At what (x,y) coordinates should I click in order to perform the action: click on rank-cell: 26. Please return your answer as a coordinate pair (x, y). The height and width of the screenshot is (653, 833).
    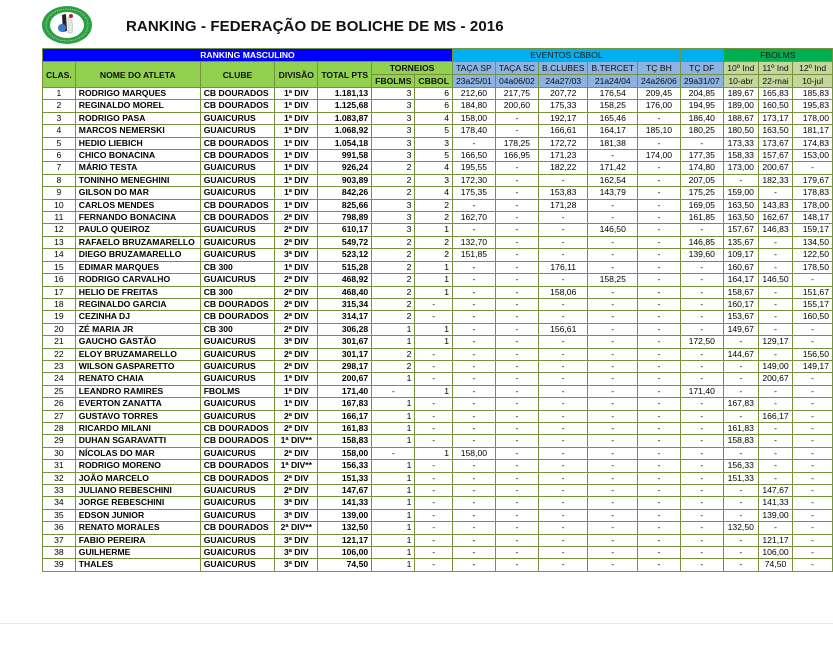
    Looking at the image, I should click on (59, 404).